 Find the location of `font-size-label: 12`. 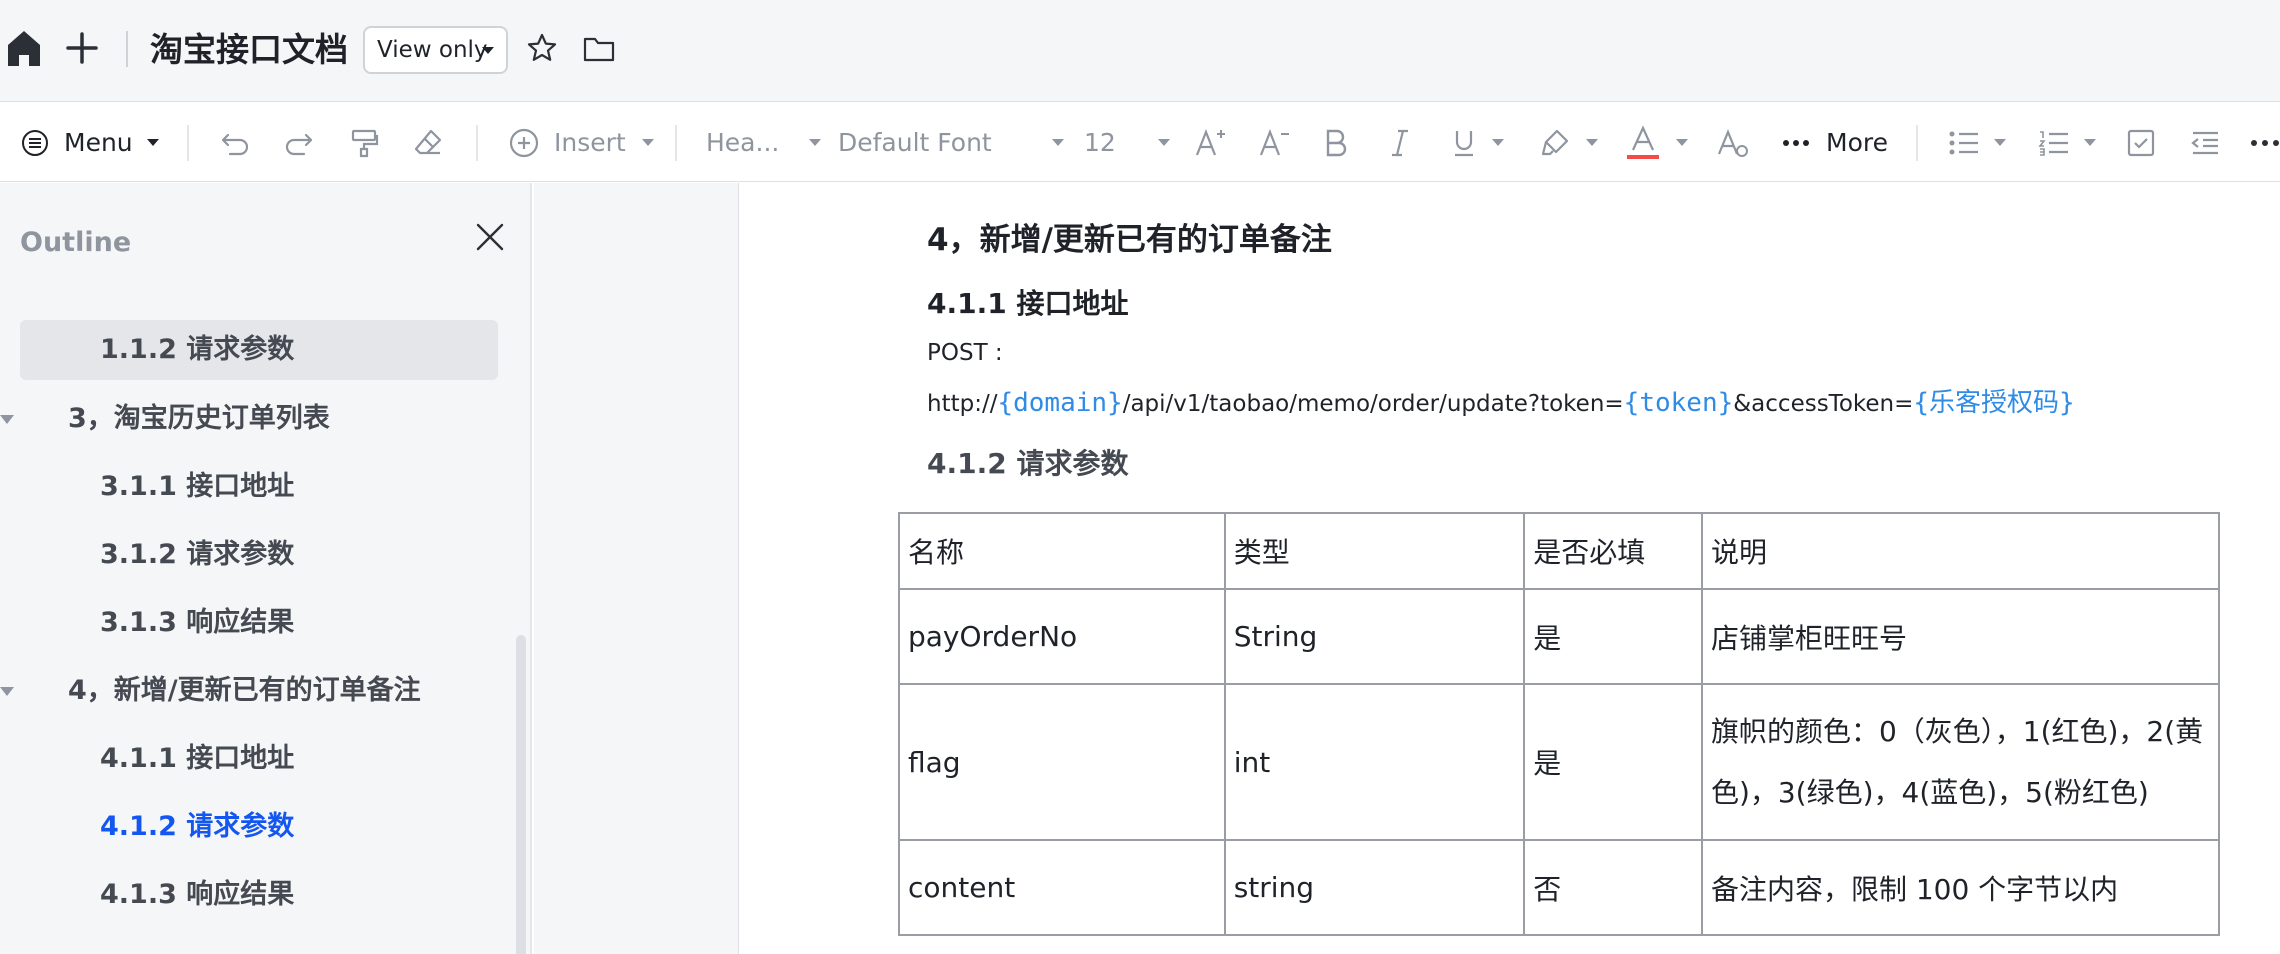

font-size-label: 12 is located at coordinates (1100, 142).